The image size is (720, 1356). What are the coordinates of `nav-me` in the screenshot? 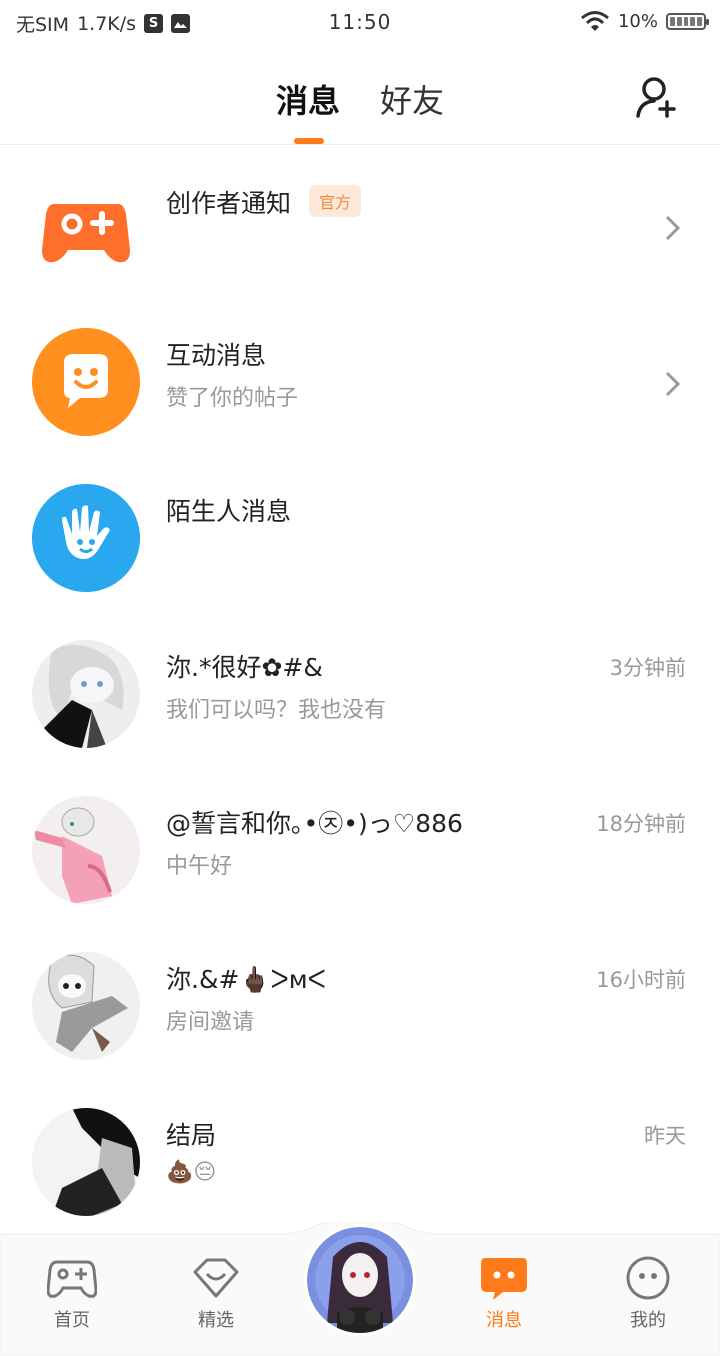 It's located at (648, 1280).